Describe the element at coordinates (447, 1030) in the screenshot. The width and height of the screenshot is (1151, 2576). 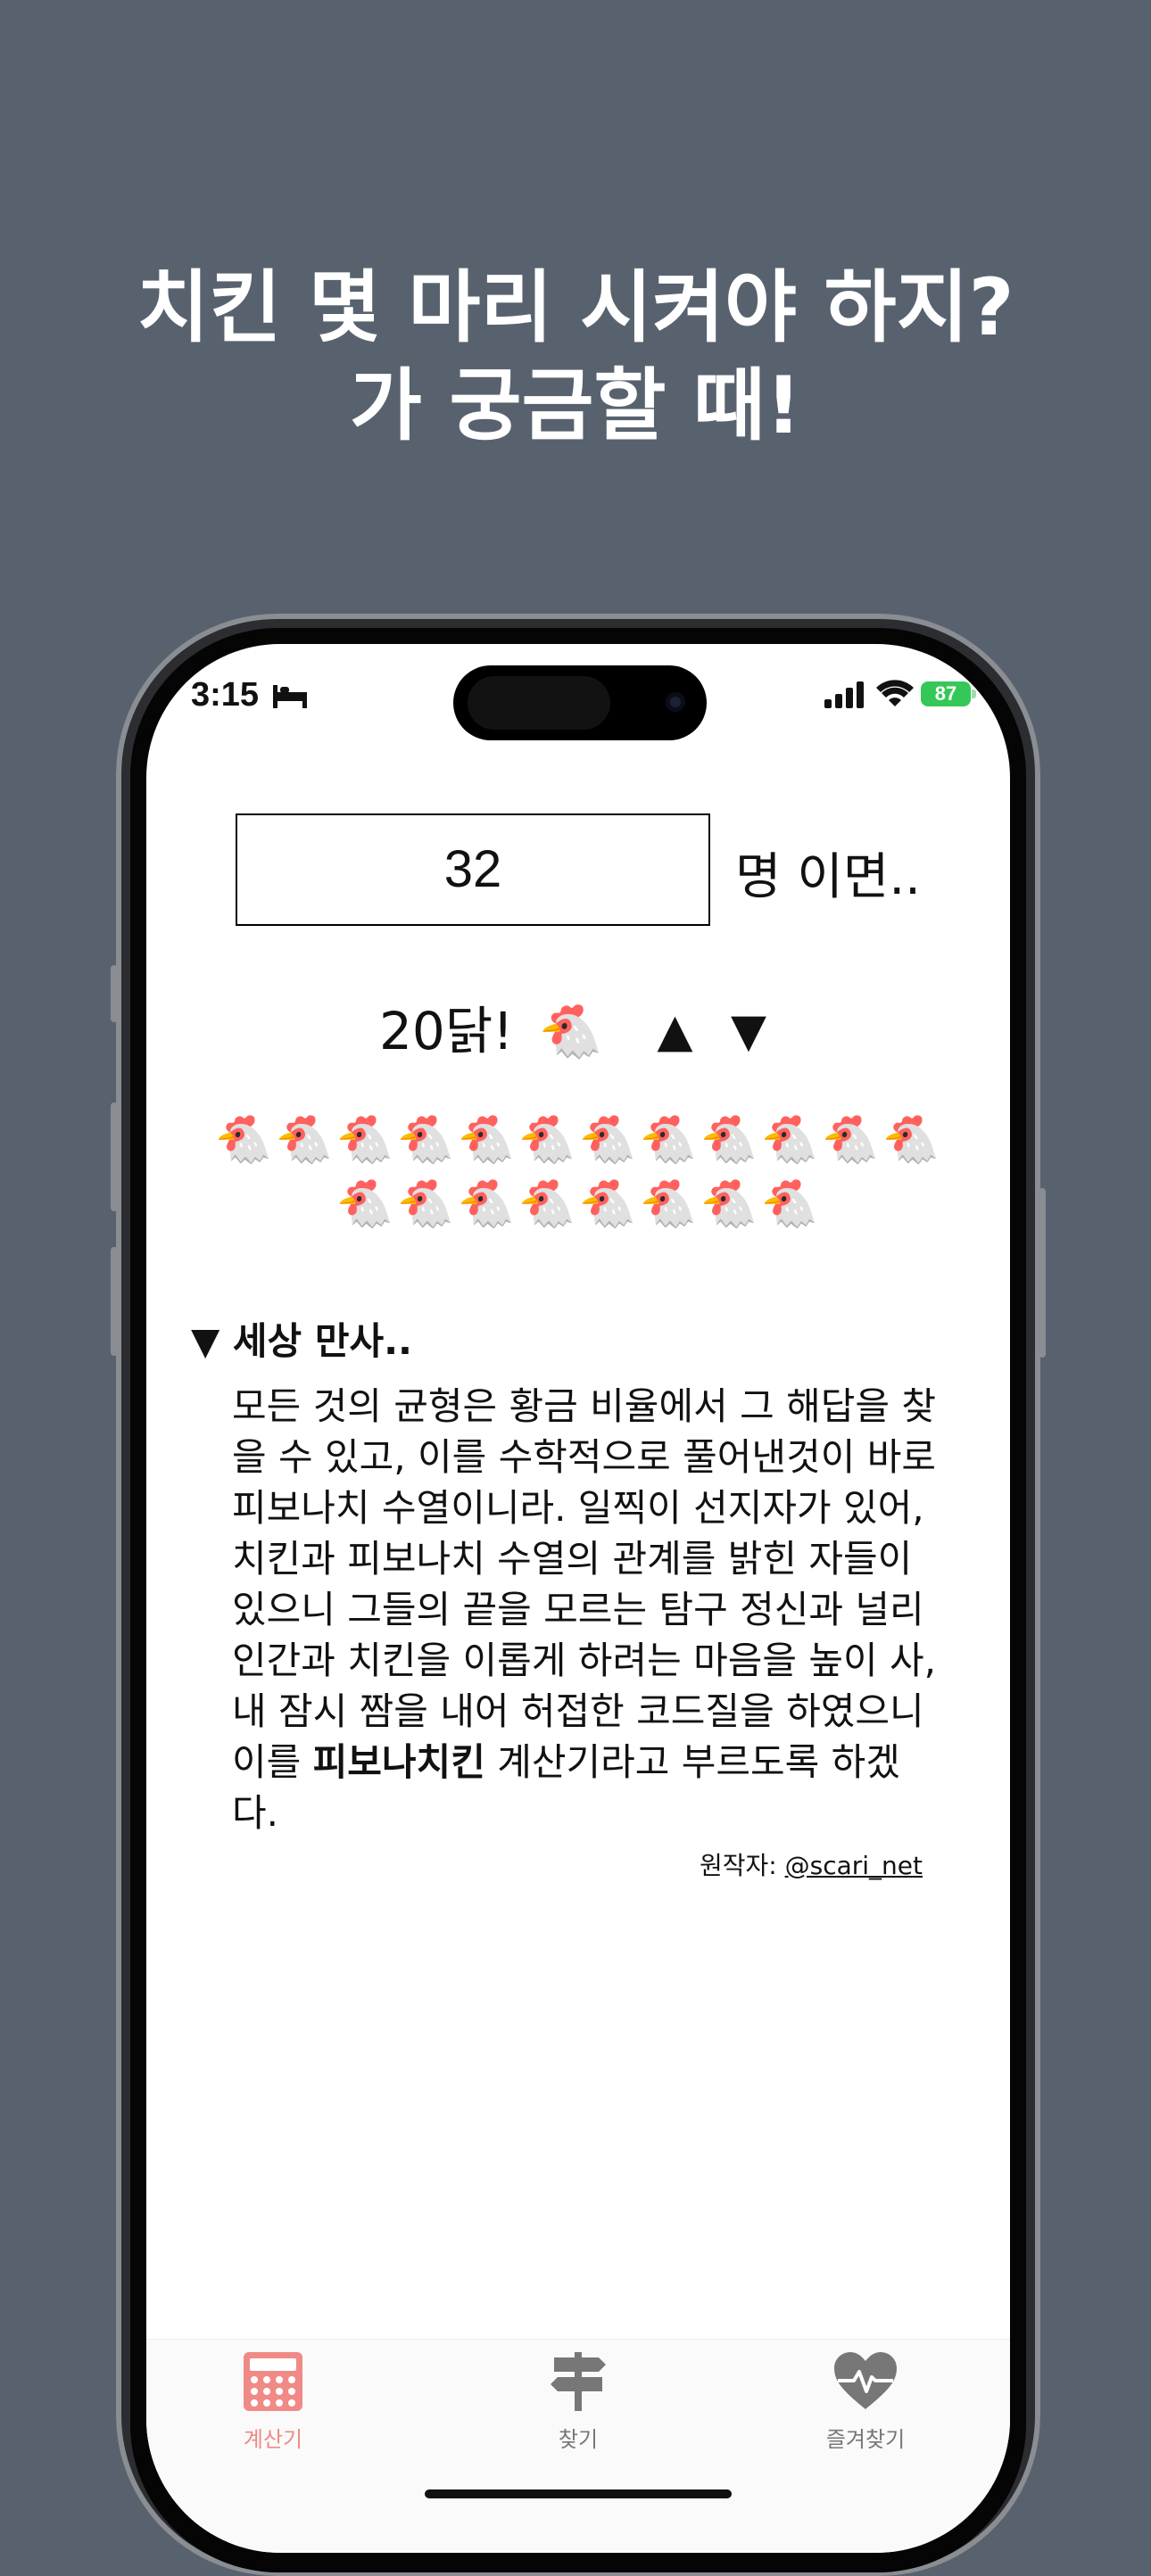
I see `result-text: 20닭!` at that location.